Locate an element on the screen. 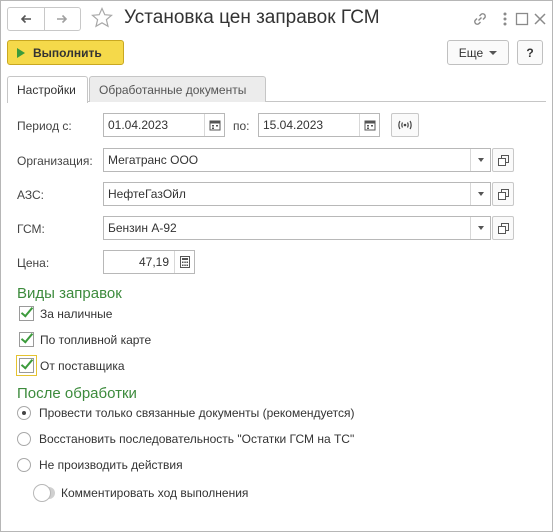 The image size is (553, 532). help-button: ? is located at coordinates (530, 52).